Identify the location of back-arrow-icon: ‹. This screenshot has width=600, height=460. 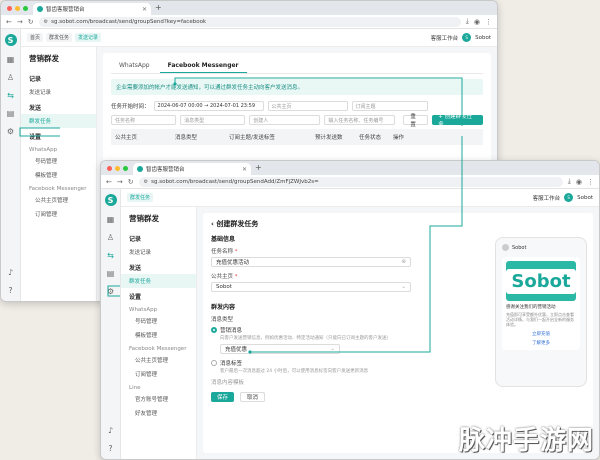
(212, 224).